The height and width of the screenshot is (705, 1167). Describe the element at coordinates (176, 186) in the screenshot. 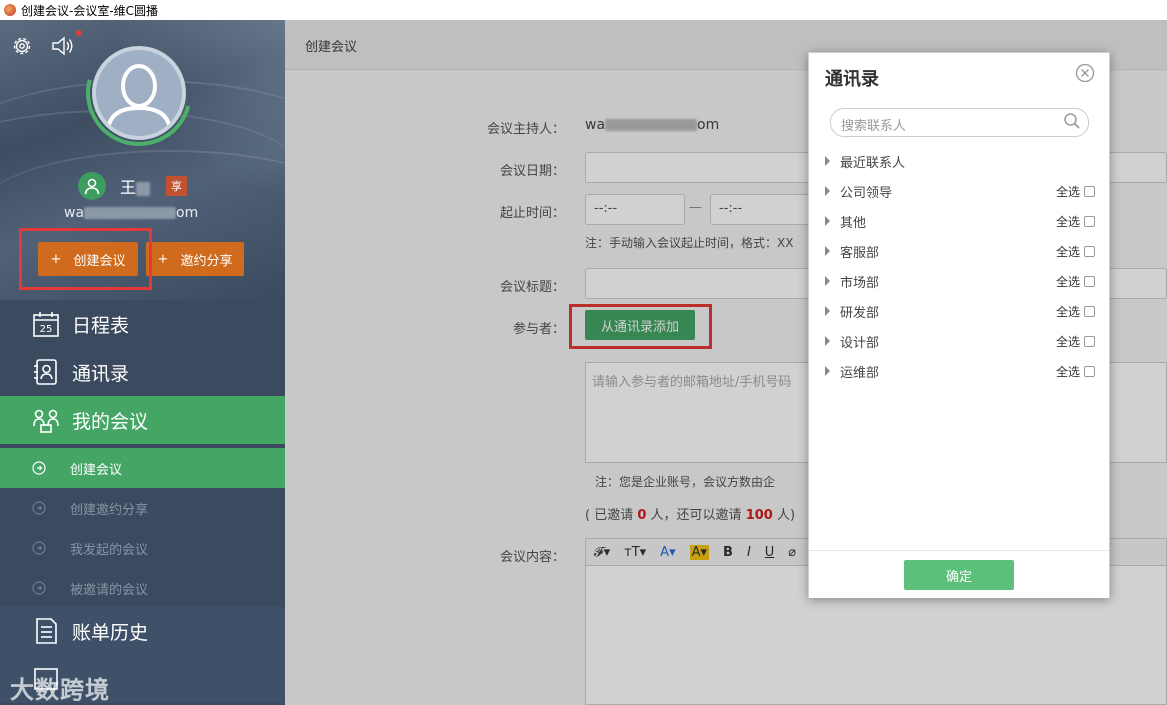

I see `share-badge: 享` at that location.